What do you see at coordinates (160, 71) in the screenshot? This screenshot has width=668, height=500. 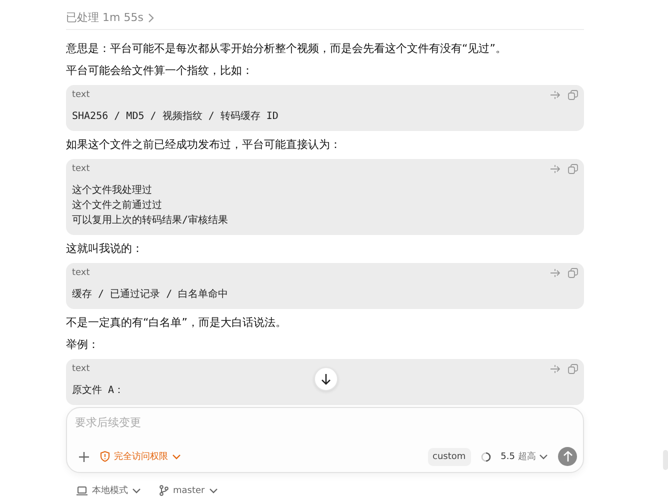 I see `paragraph: 平台可能会给文件算一个指纹，比如：` at bounding box center [160, 71].